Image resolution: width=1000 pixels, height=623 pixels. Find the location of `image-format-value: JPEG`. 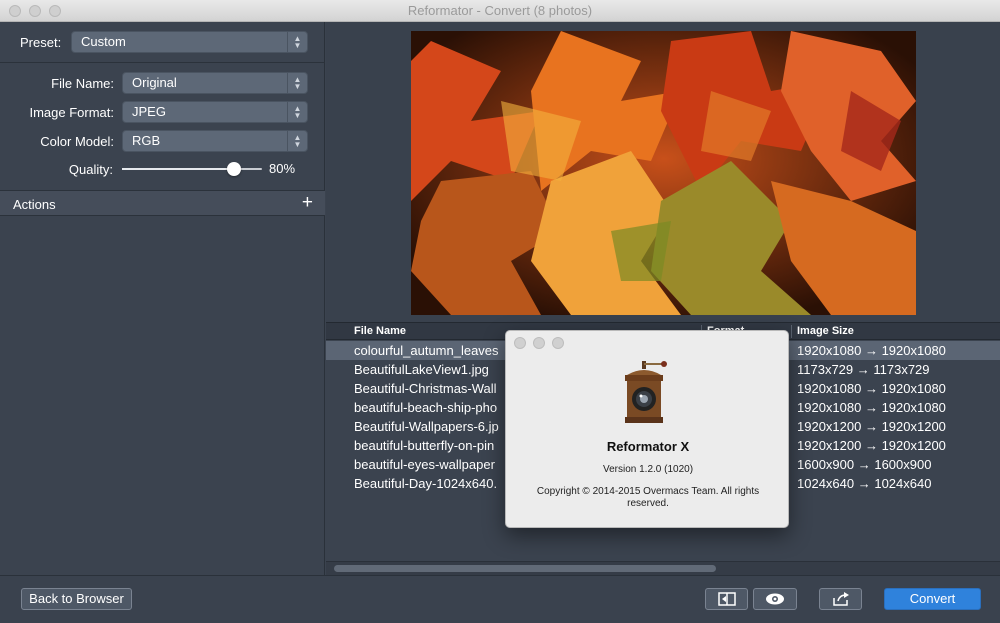

image-format-value: JPEG is located at coordinates (149, 111).